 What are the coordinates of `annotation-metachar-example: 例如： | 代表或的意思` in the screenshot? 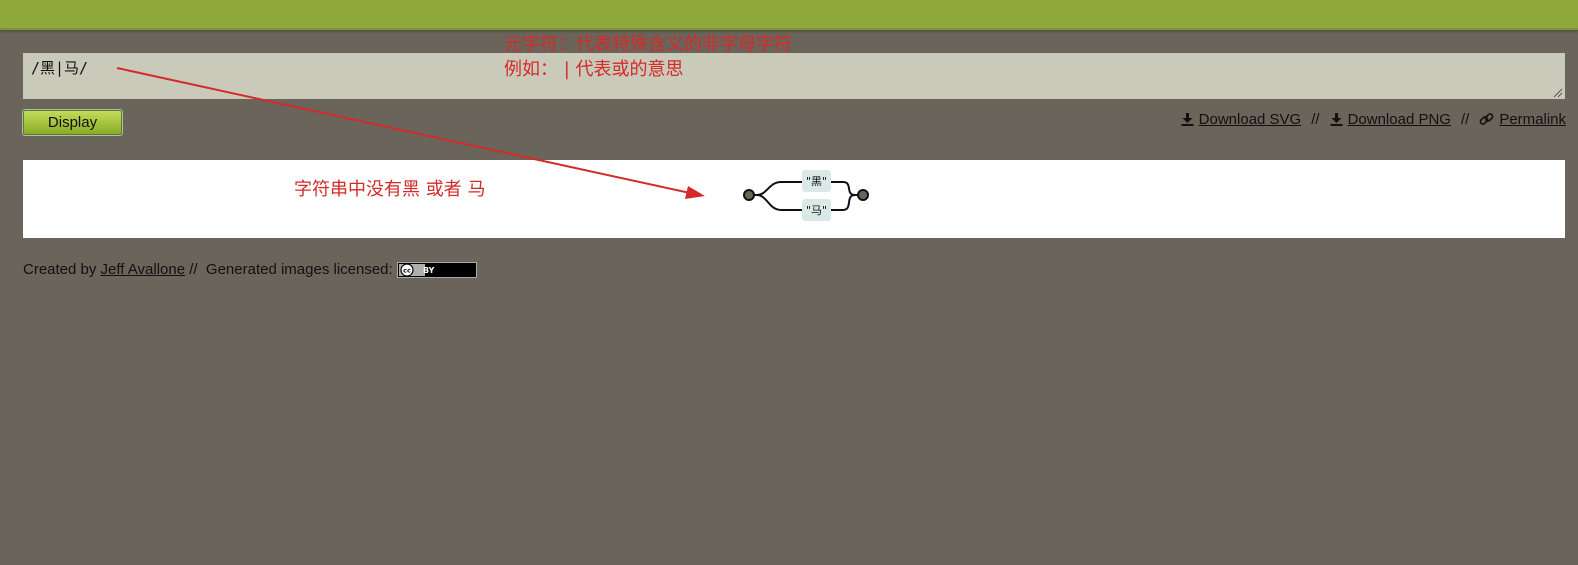 It's located at (594, 69).